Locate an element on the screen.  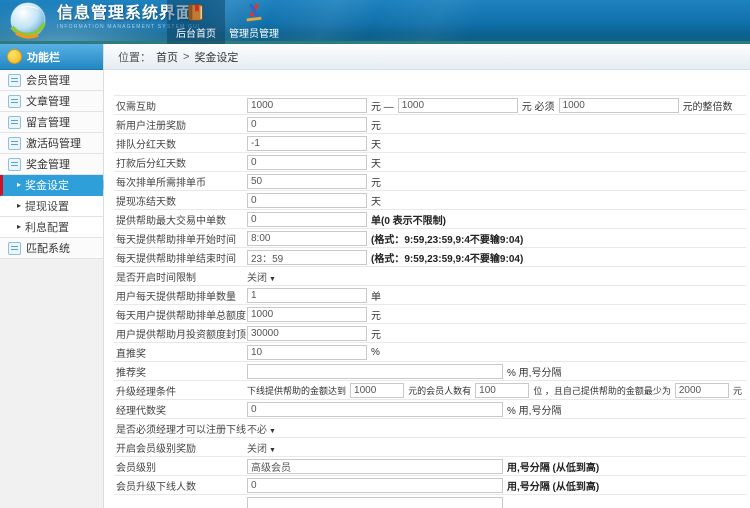
sidebar-item-label: 会员管理 is located at coordinates (48, 81).